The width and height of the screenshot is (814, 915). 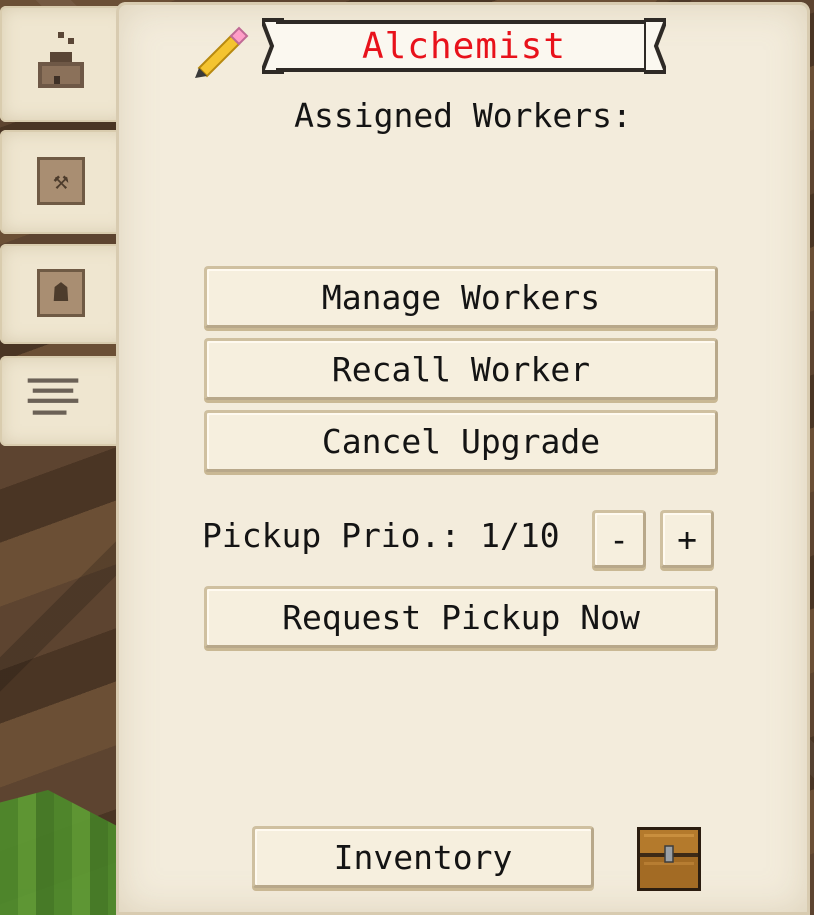 I want to click on assigned-workers-heading: Assigned Workers:, so click(x=463, y=115).